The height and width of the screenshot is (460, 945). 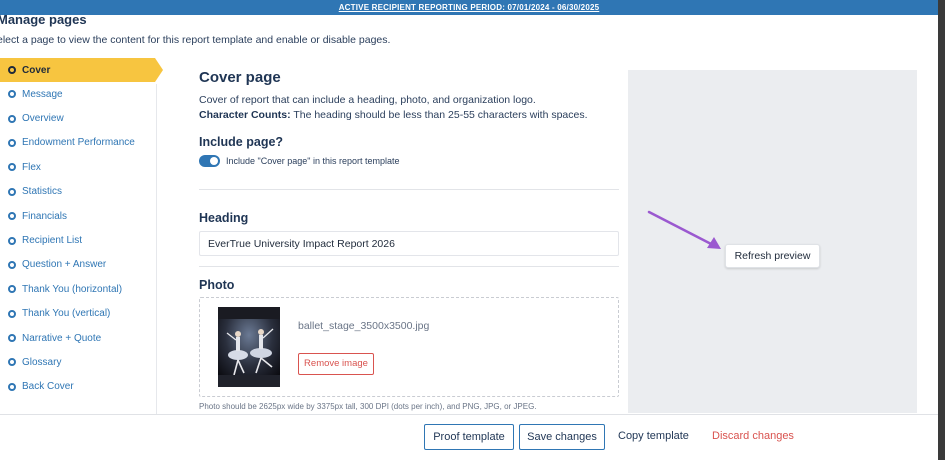 What do you see at coordinates (240, 77) in the screenshot?
I see `cover-page-title: Cover page` at bounding box center [240, 77].